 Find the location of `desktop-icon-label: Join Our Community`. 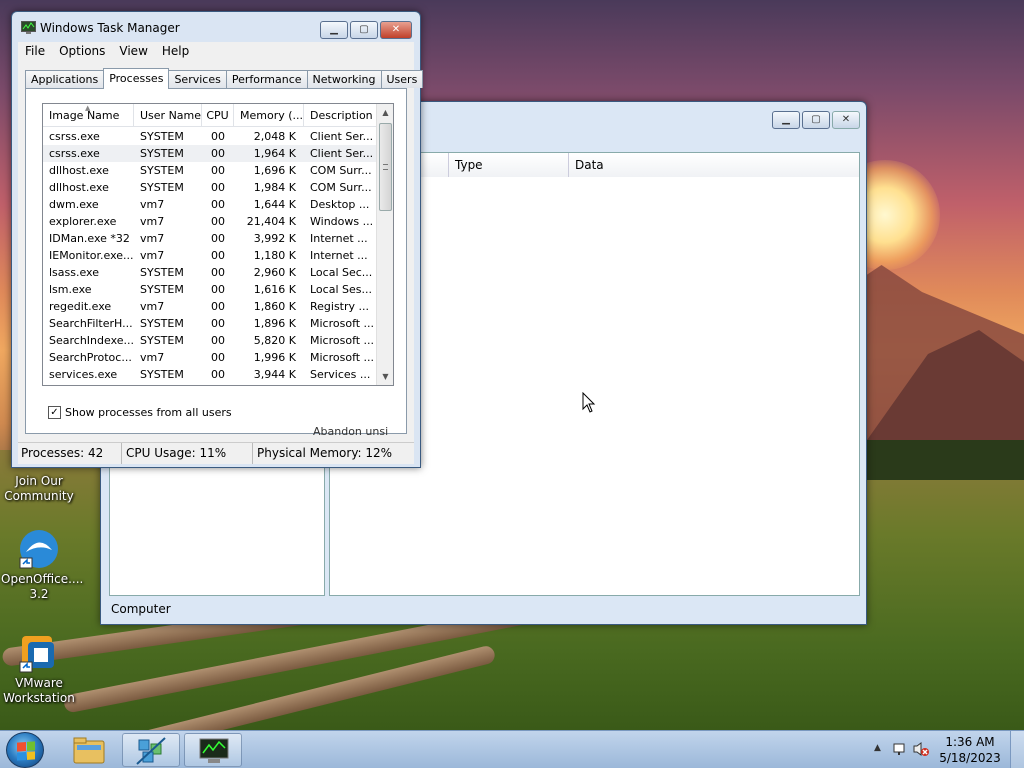

desktop-icon-label: Join Our Community is located at coordinates (39, 488).